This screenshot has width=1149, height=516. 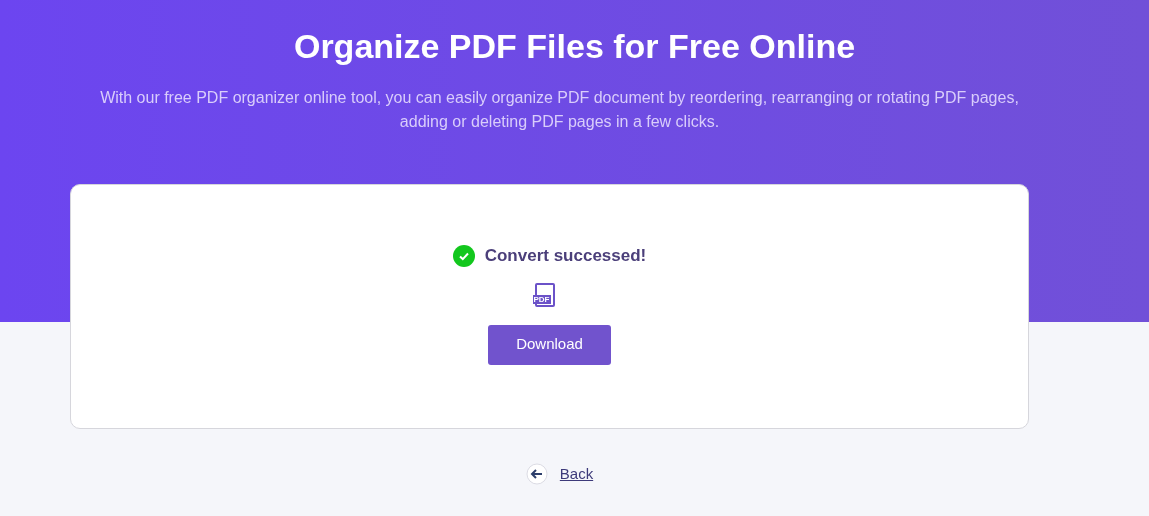 What do you see at coordinates (576, 474) in the screenshot?
I see `back-link: Back` at bounding box center [576, 474].